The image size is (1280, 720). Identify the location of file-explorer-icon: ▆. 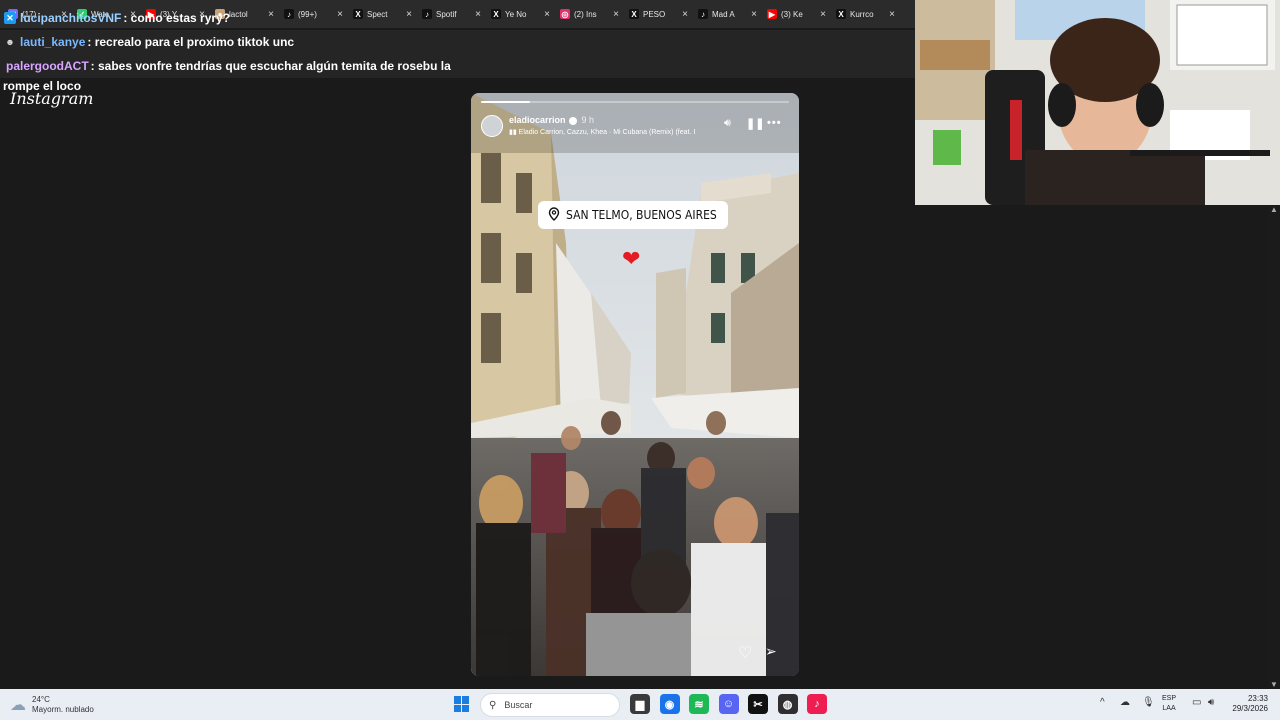
(640, 704).